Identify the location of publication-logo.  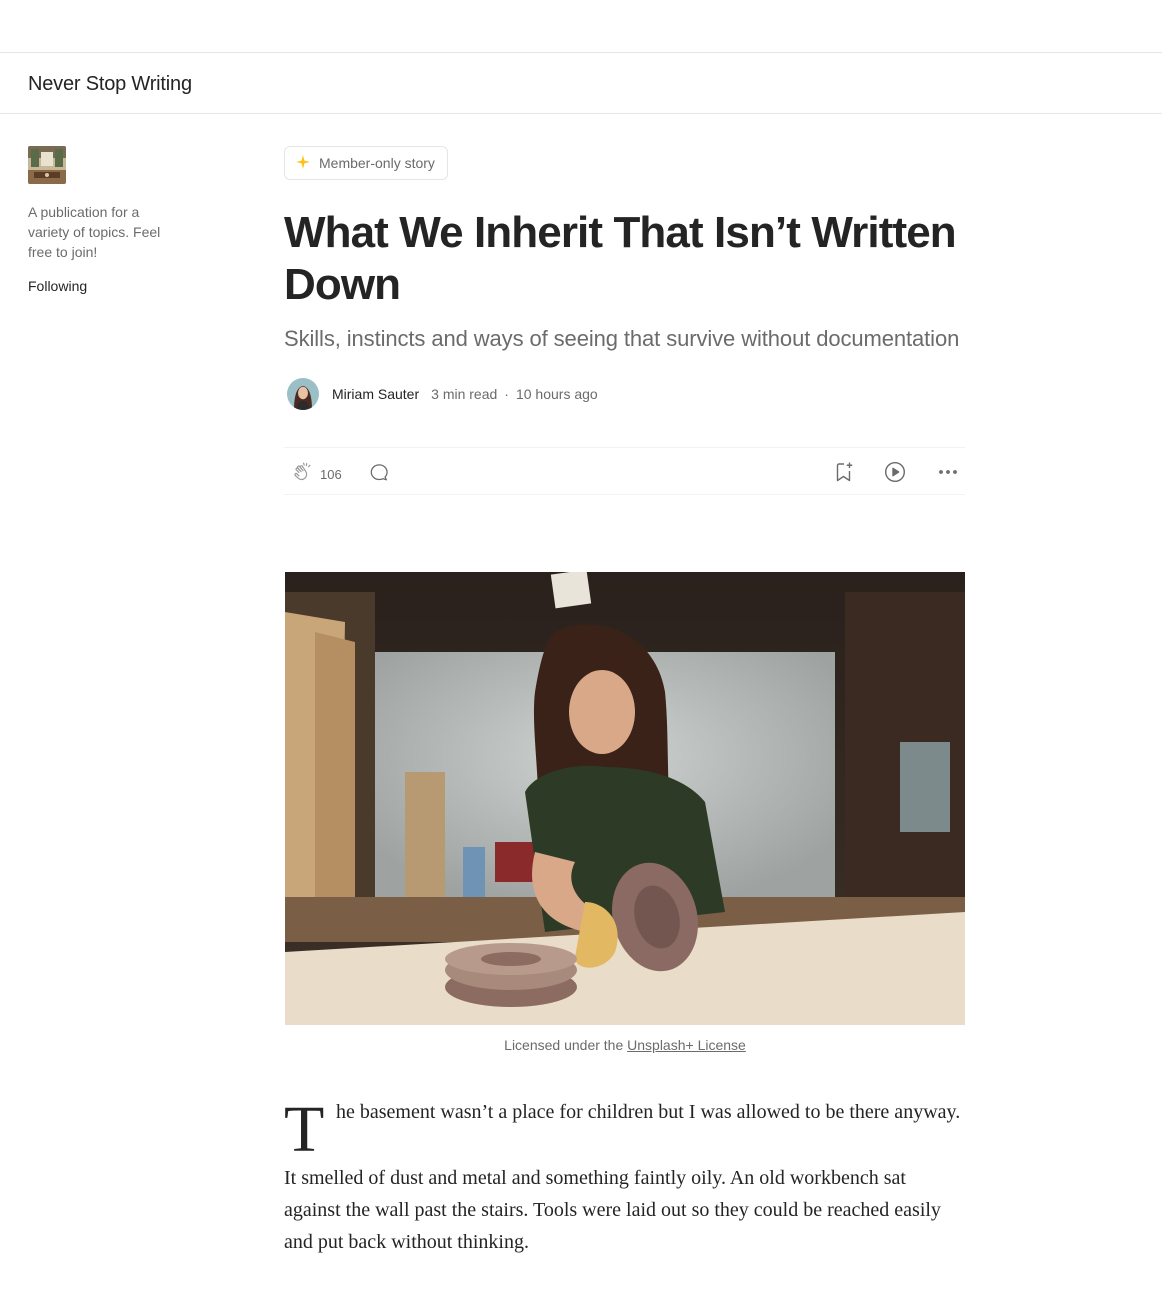
(47, 165).